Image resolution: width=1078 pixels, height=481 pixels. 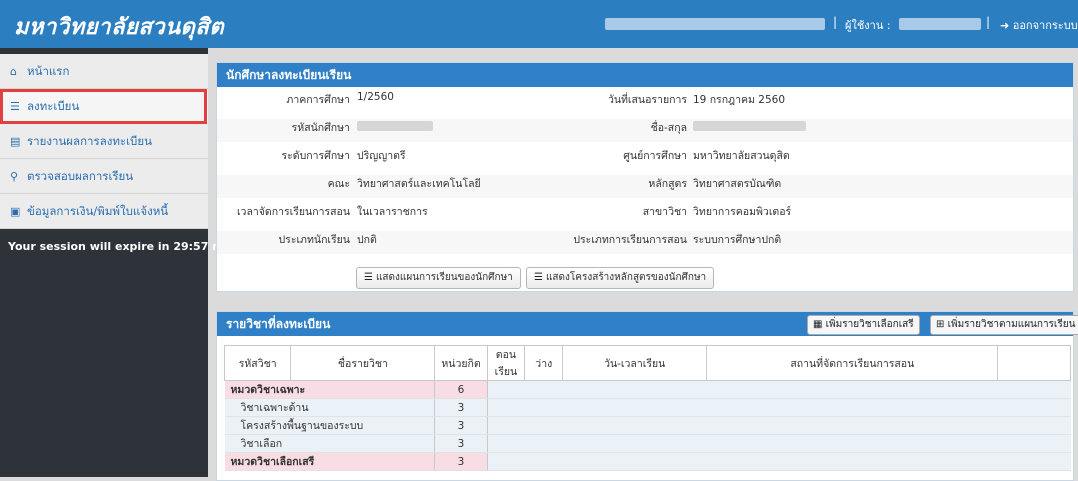 What do you see at coordinates (53, 106) in the screenshot?
I see `sidebar-item-label: ลงทะเบียน` at bounding box center [53, 106].